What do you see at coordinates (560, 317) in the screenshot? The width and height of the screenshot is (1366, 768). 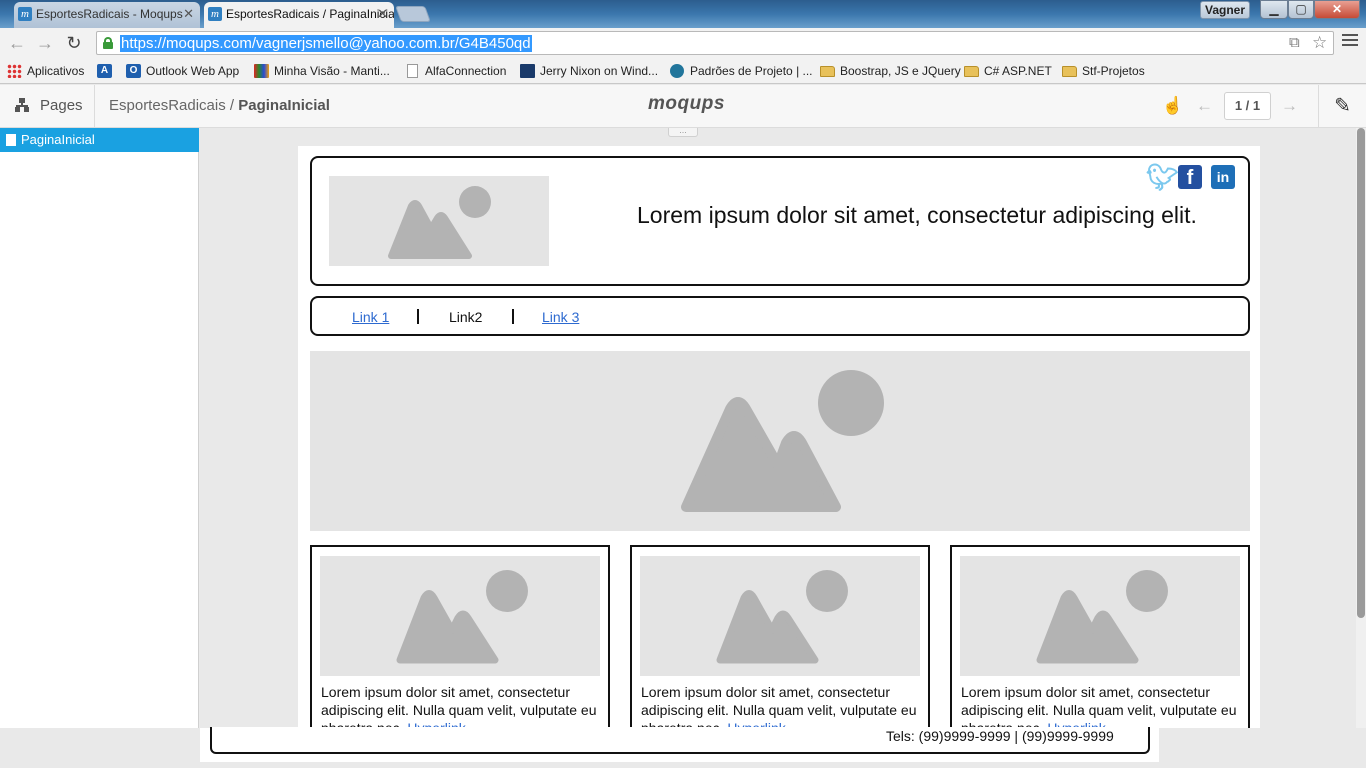 I see `nav-link-3: Link 3` at bounding box center [560, 317].